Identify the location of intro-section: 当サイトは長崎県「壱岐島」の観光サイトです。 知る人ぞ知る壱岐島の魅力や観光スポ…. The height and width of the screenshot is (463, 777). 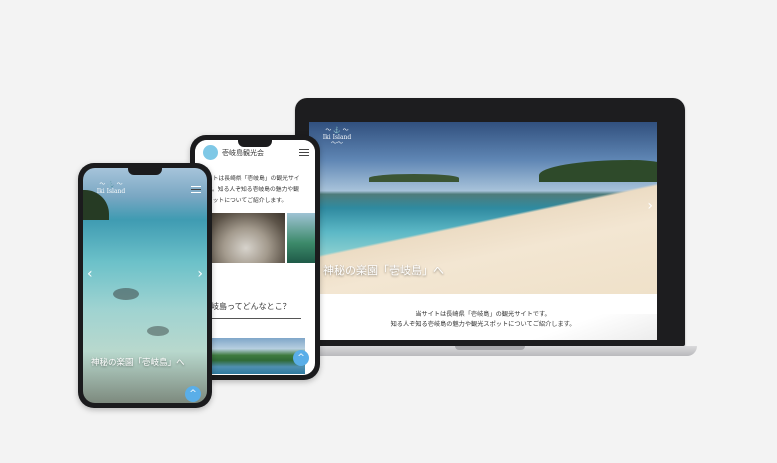
(483, 317).